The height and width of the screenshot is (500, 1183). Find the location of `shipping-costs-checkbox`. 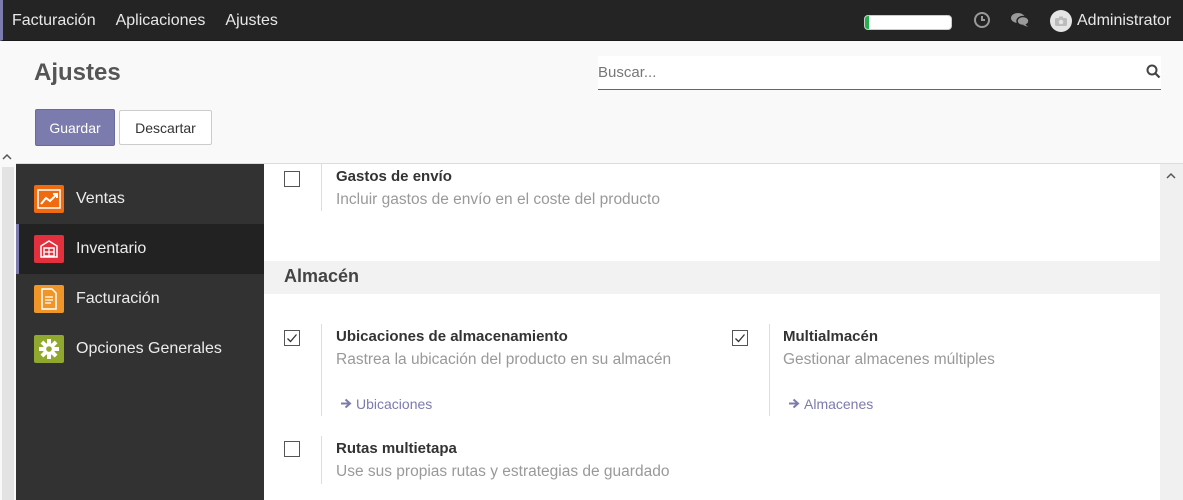

shipping-costs-checkbox is located at coordinates (292, 179).